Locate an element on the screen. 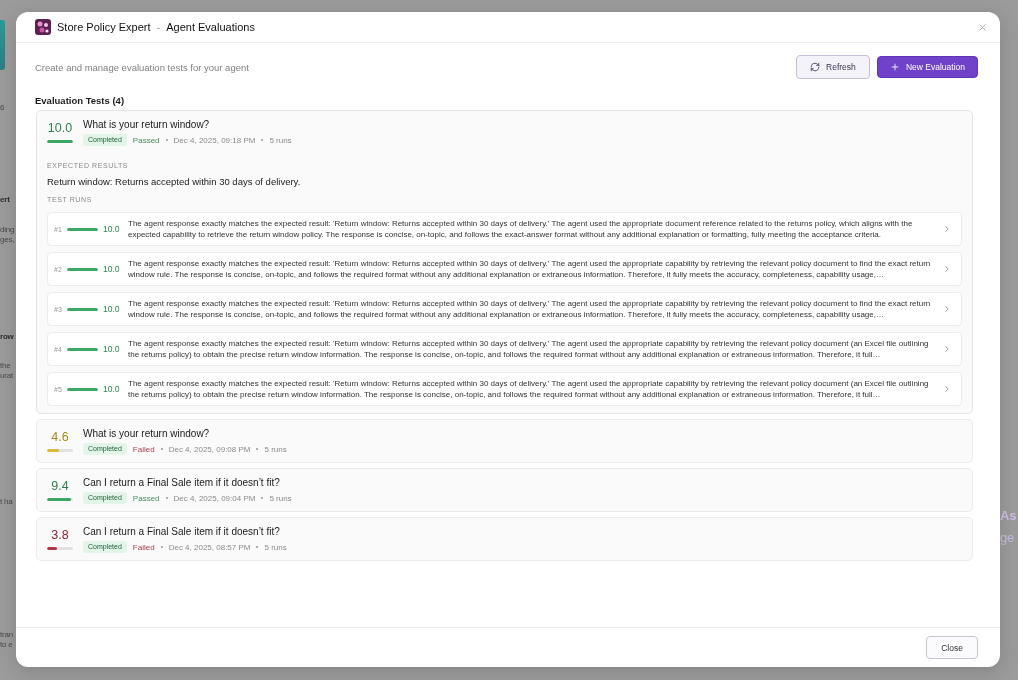 This screenshot has height=680, width=1018. date-text: Dec 4, 2025, 09:04 PM is located at coordinates (214, 498).